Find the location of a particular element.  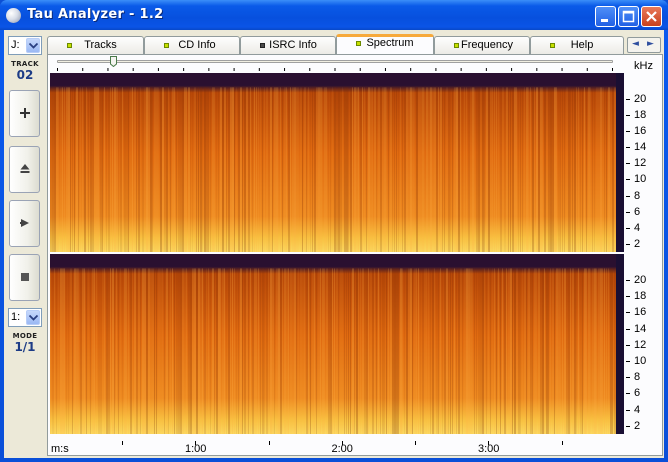

tab-label: Spectrum is located at coordinates (390, 43).